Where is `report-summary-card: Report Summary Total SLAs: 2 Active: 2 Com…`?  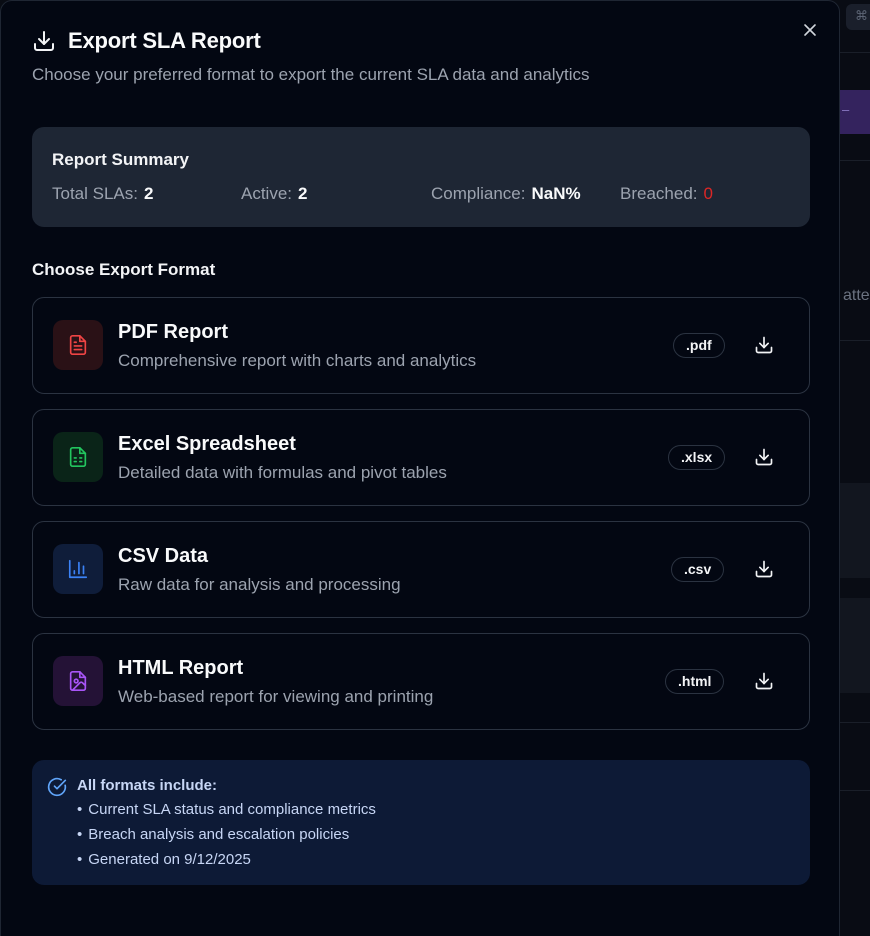 report-summary-card: Report Summary Total SLAs: 2 Active: 2 Com… is located at coordinates (421, 177).